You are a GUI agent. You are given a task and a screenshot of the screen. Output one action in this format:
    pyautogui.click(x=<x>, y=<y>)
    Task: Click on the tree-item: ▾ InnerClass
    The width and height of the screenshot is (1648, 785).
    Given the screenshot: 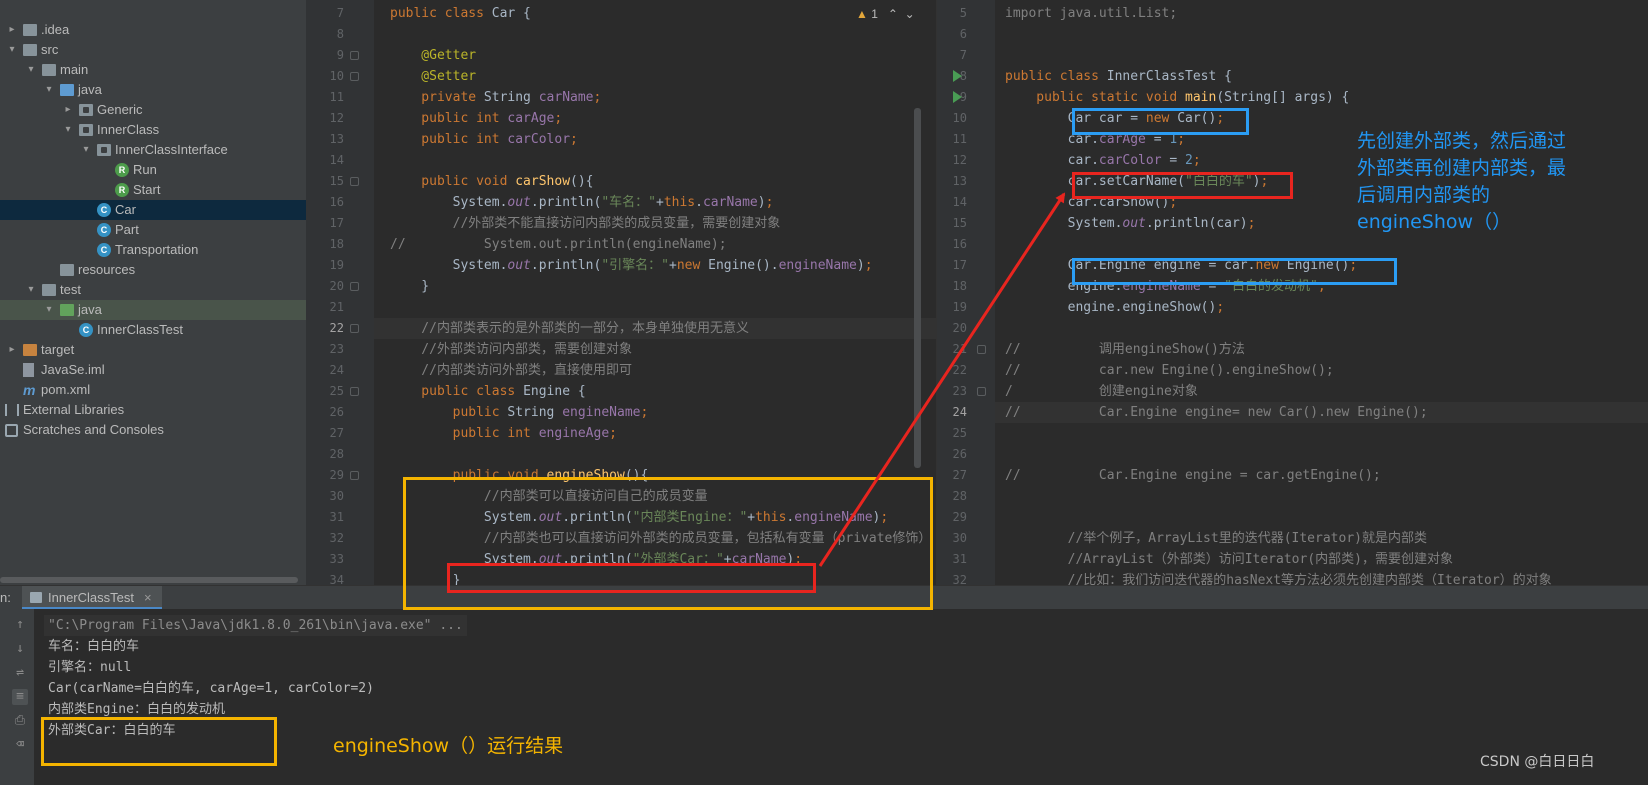 What is the action you would take?
    pyautogui.click(x=153, y=130)
    